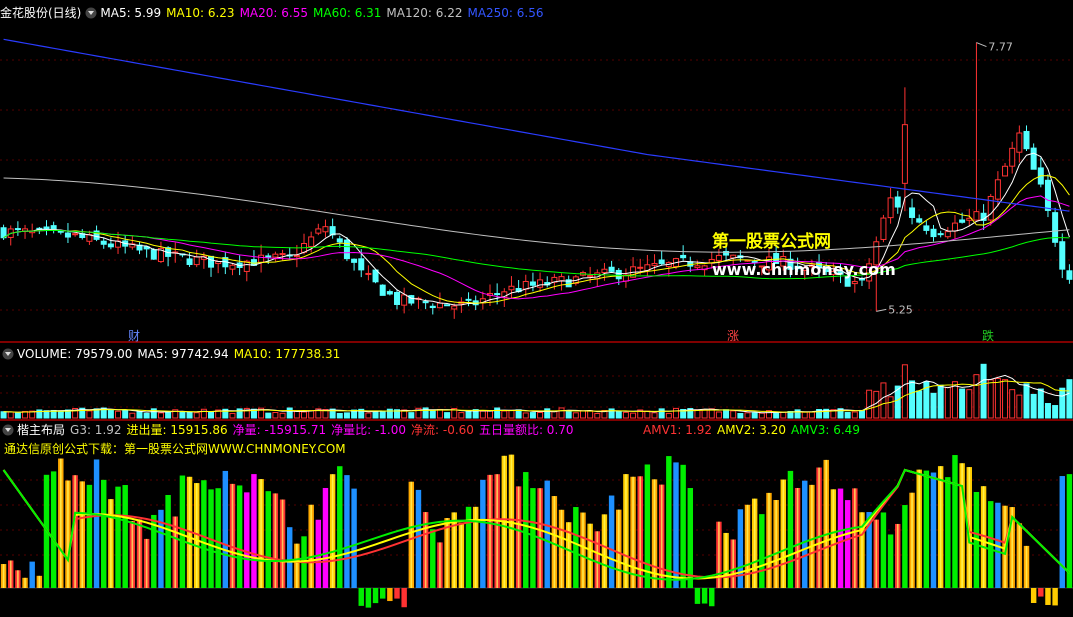  I want to click on low-label: 5.25, so click(900, 309).